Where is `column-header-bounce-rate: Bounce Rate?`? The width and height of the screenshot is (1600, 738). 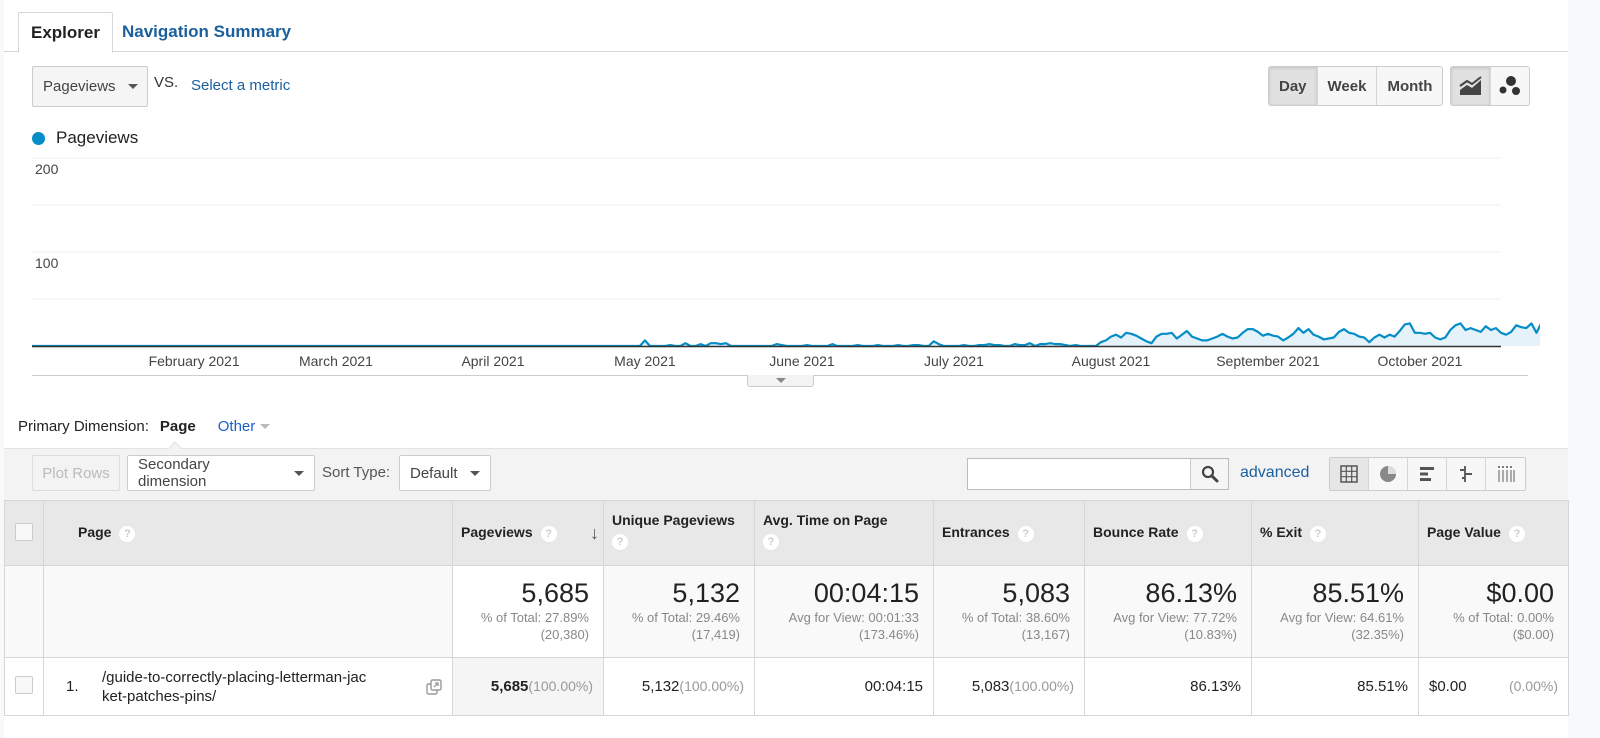
column-header-bounce-rate: Bounce Rate? is located at coordinates (1168, 533).